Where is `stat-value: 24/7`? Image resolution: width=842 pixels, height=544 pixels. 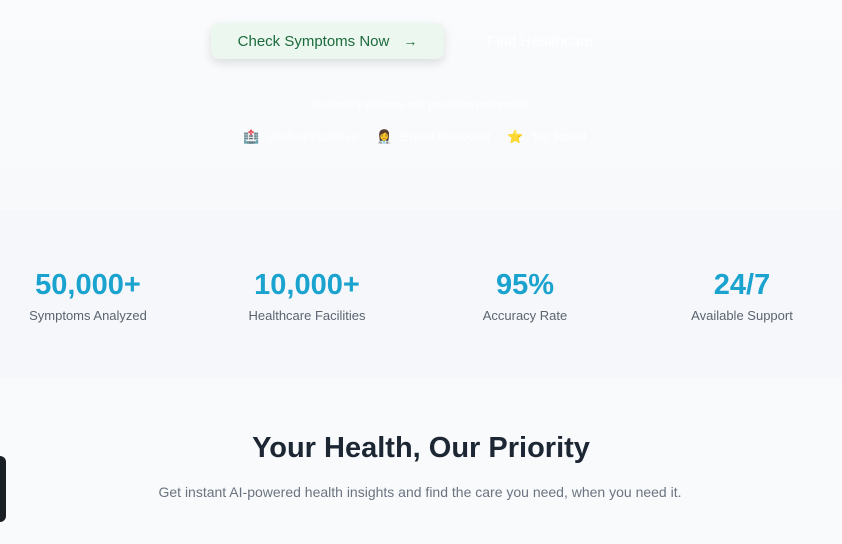
stat-value: 24/7 is located at coordinates (742, 285).